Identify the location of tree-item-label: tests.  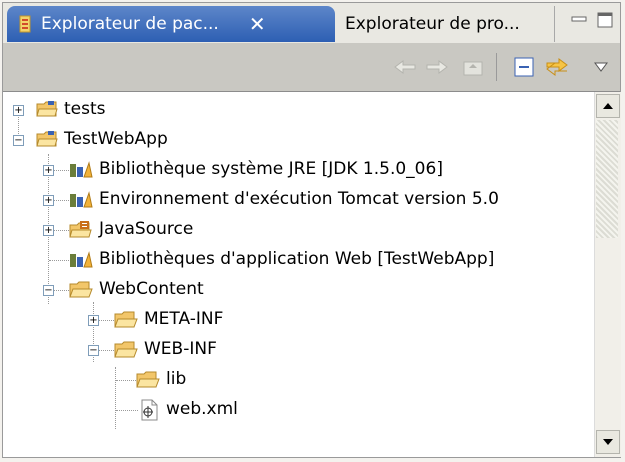
(85, 109).